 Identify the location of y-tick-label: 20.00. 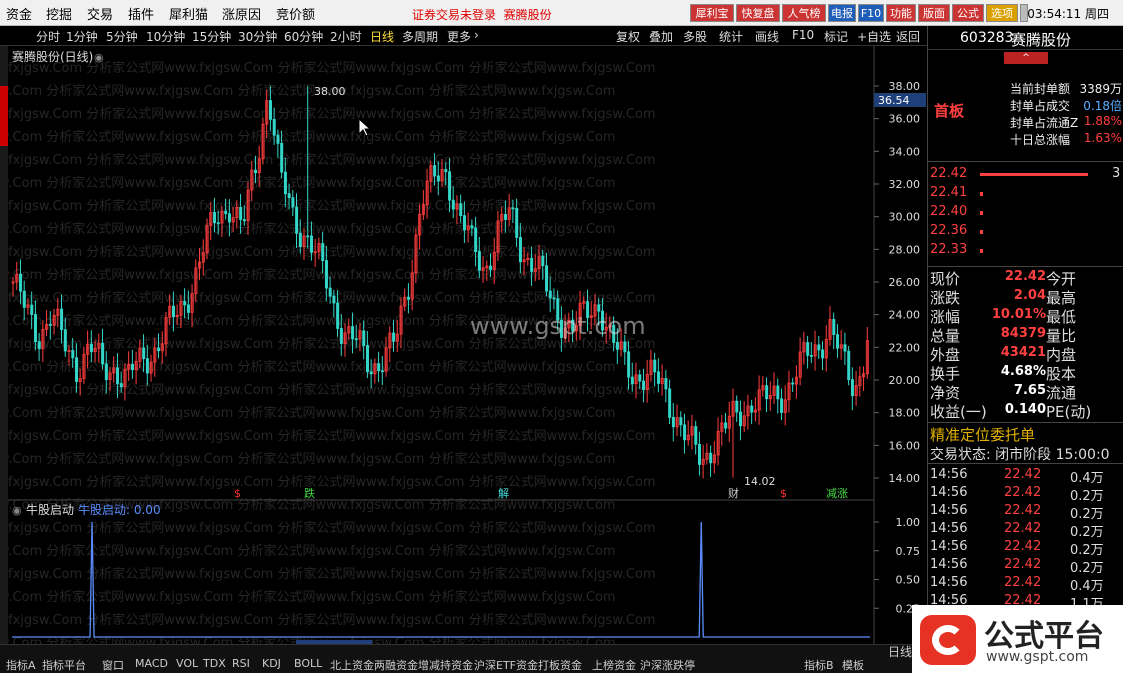
(905, 380).